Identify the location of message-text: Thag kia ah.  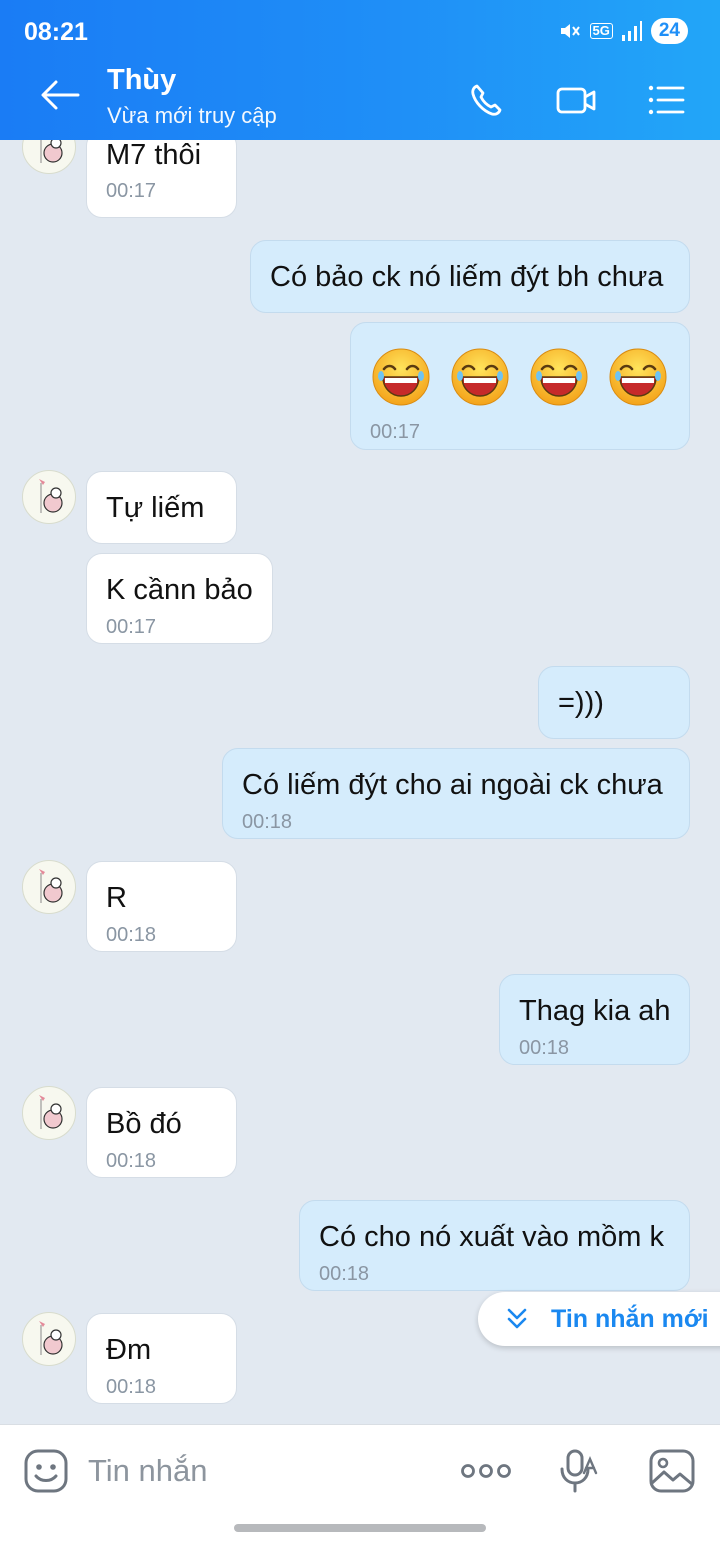
(595, 1011).